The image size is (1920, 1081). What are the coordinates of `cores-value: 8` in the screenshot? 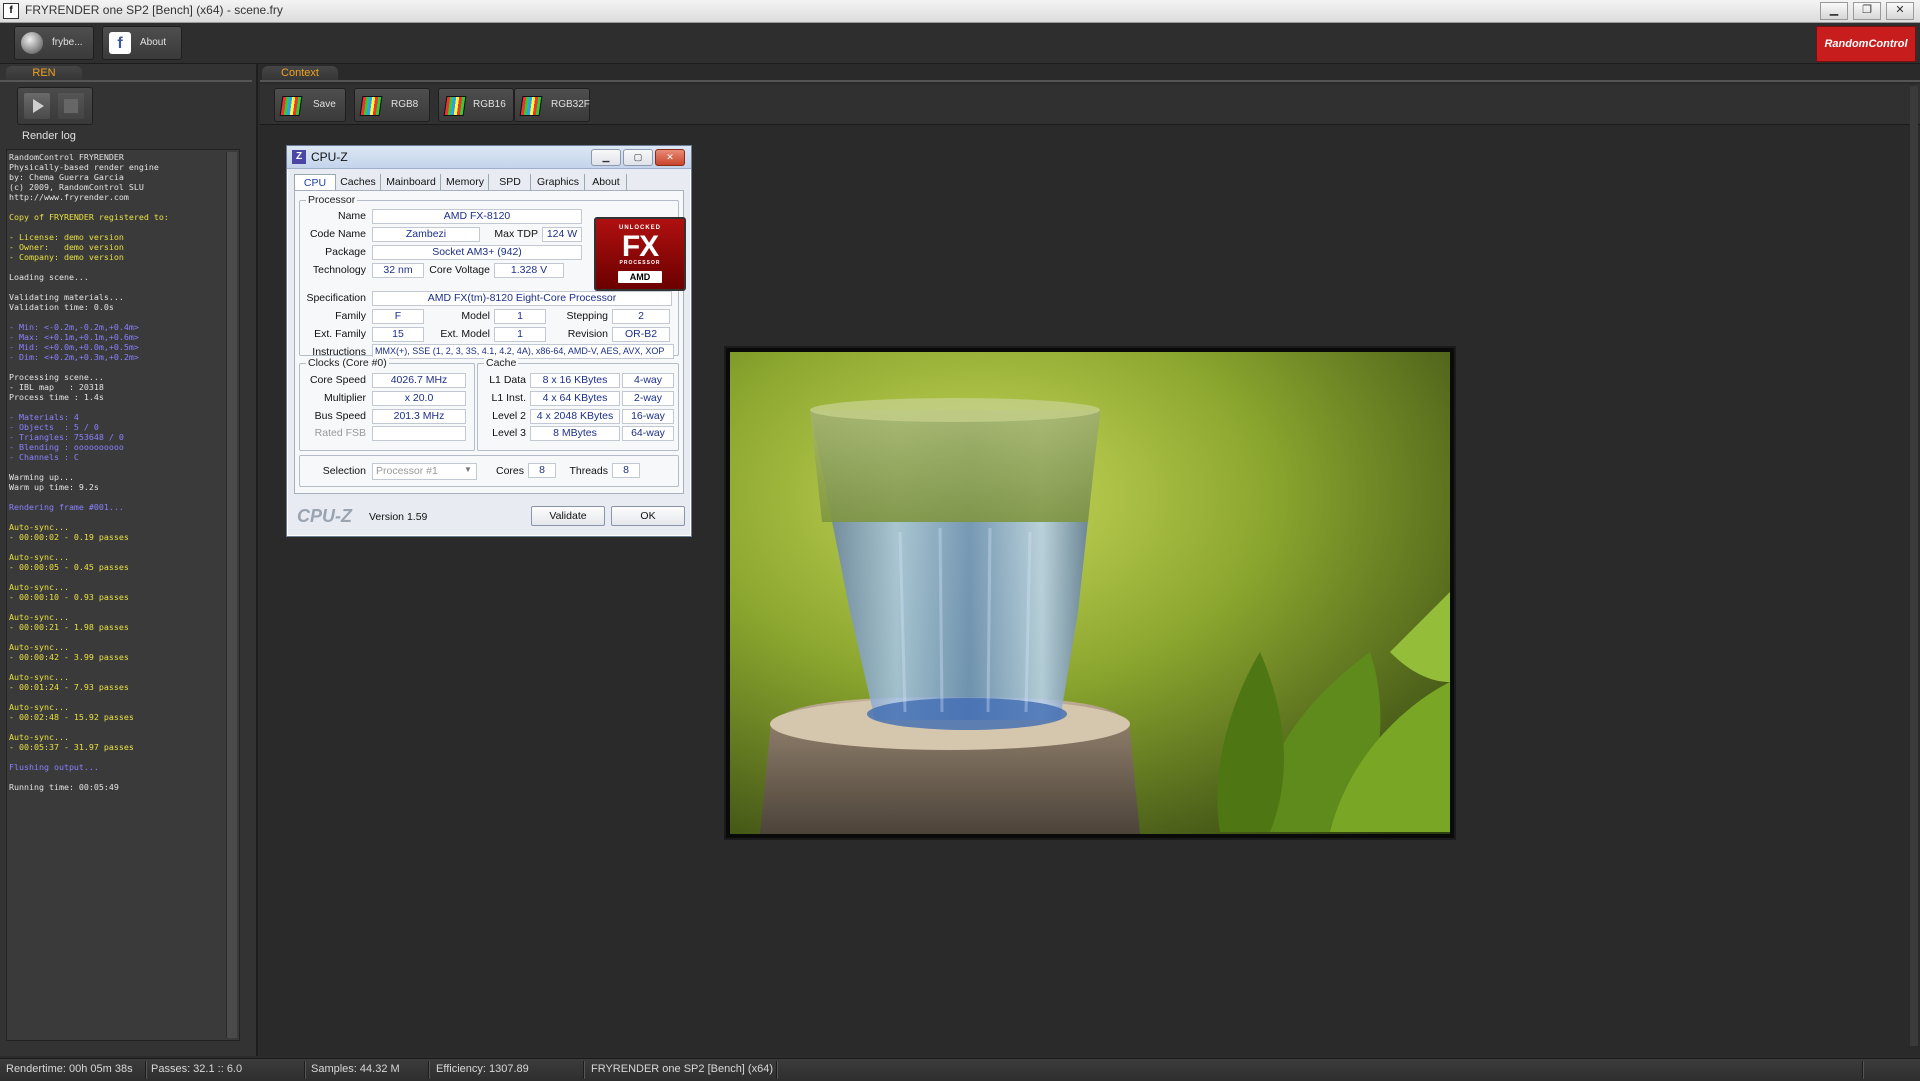 It's located at (542, 470).